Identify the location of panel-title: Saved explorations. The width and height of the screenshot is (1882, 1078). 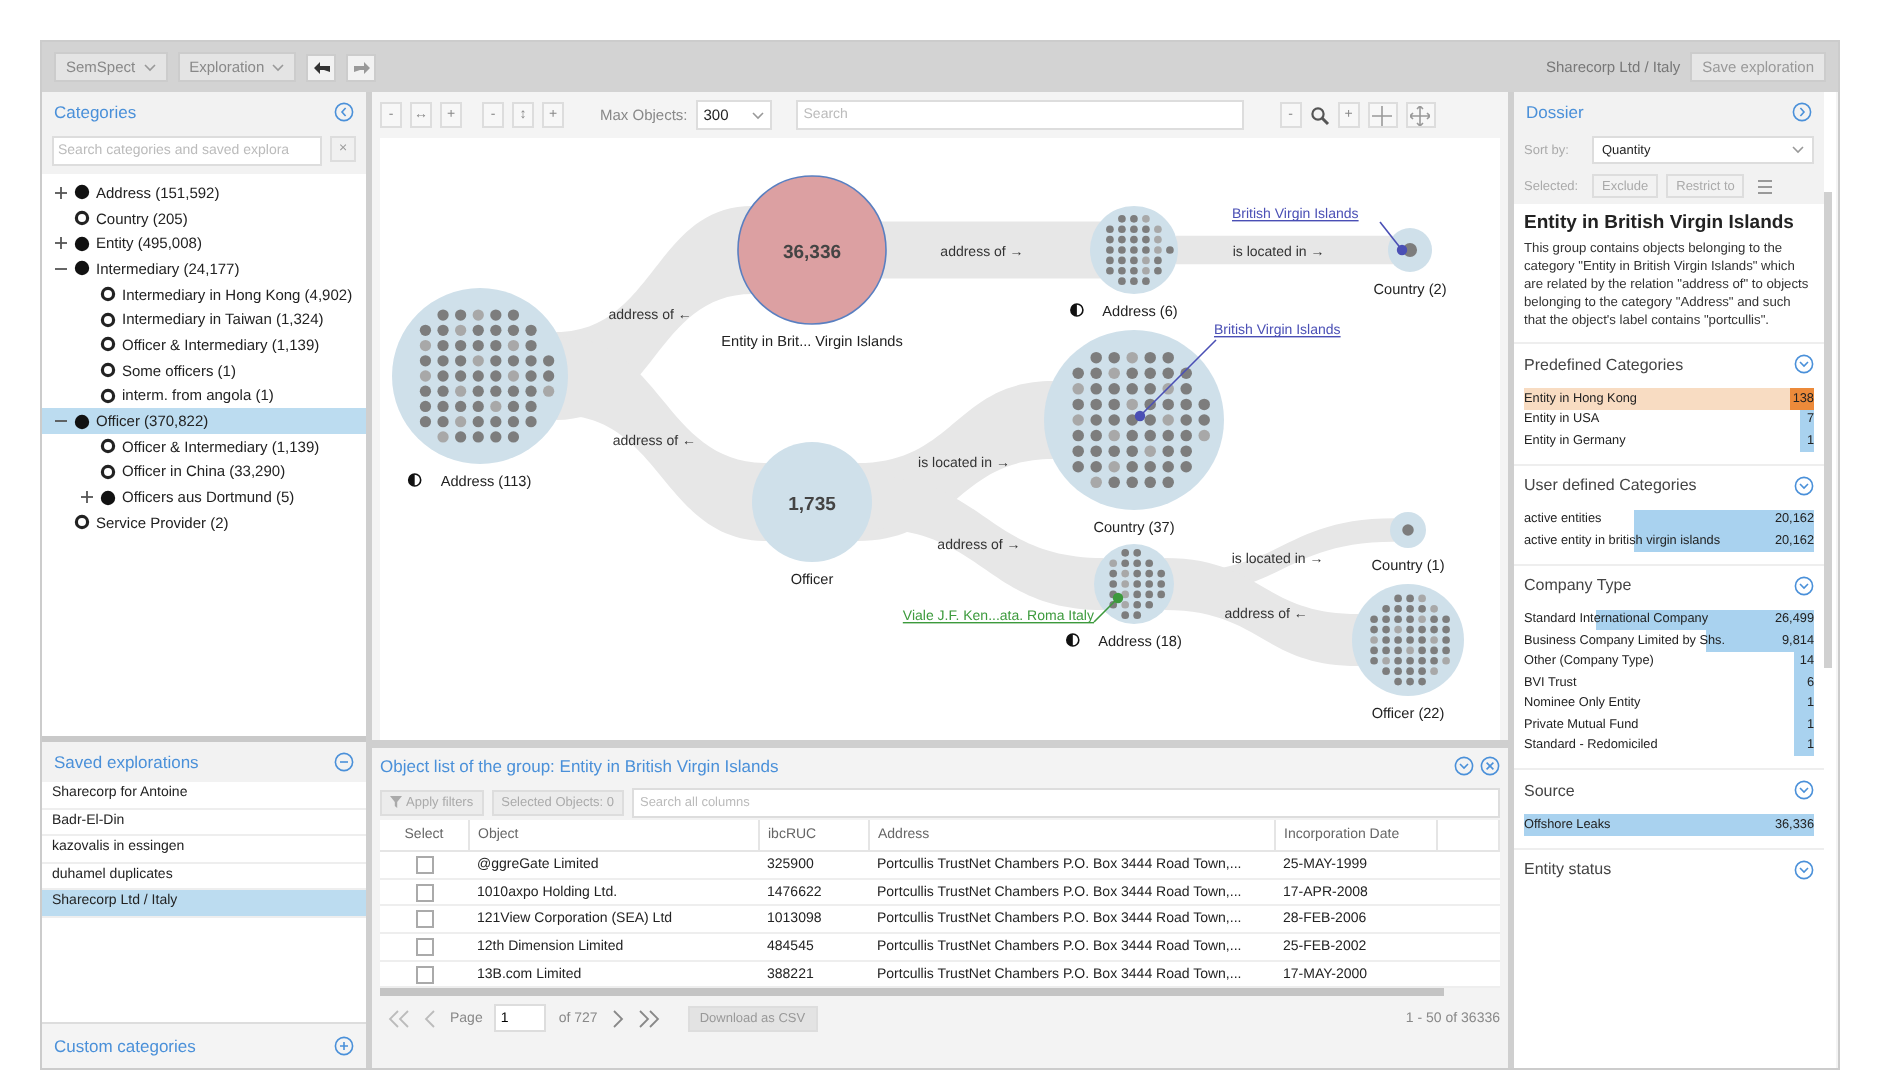
(126, 762).